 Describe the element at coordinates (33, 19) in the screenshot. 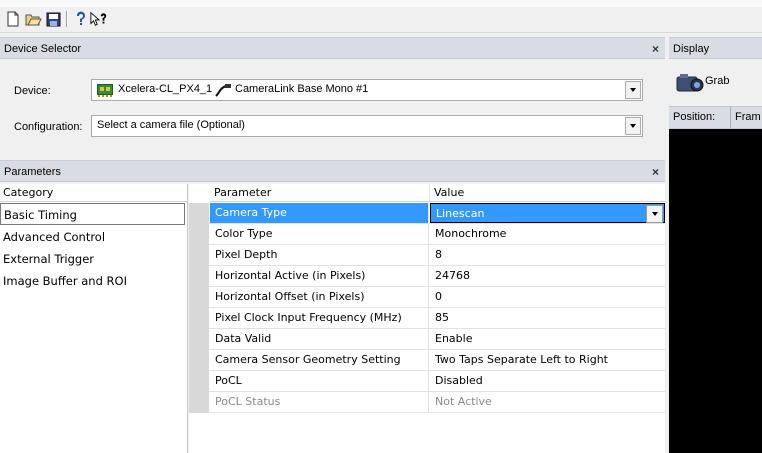

I see `open-folder-icon` at that location.